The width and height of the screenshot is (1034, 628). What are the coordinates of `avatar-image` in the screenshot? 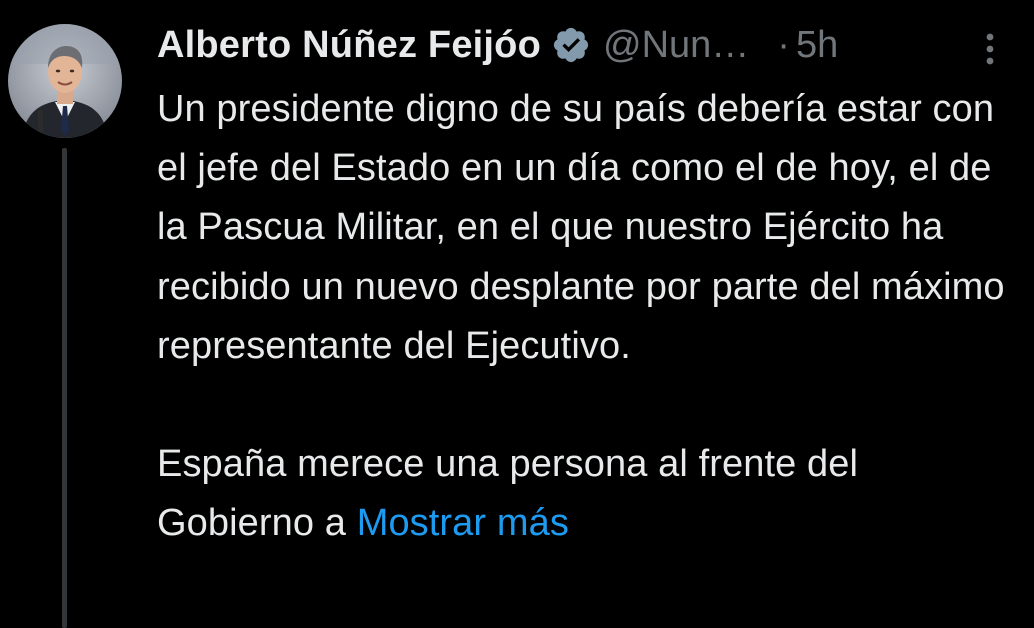 It's located at (65, 81).